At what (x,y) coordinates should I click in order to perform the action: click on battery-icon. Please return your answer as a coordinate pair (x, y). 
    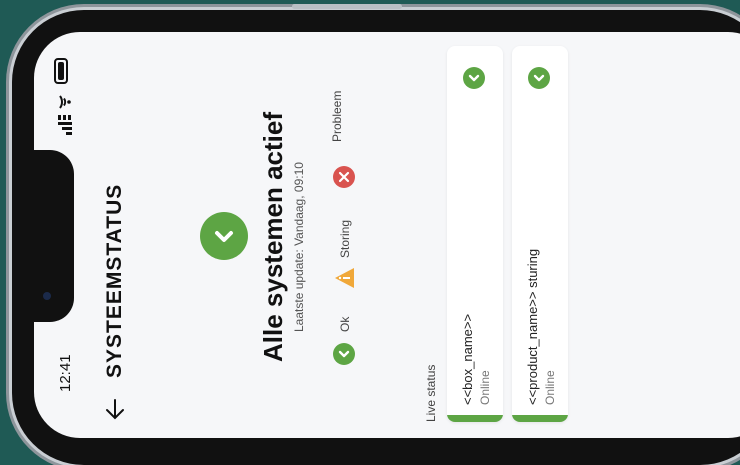
    Looking at the image, I should click on (61, 71).